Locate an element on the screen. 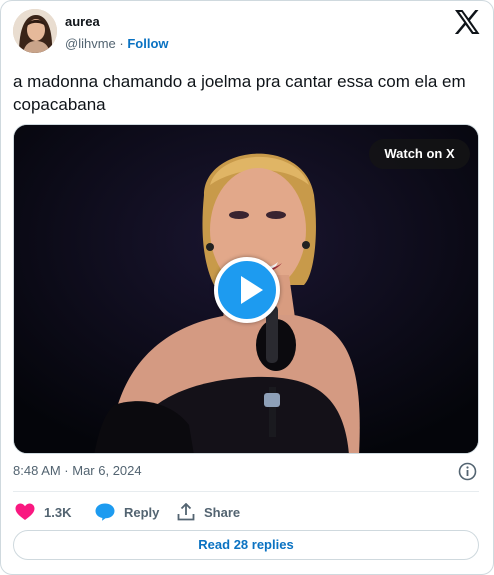 The height and width of the screenshot is (575, 494). reply-button: Reply is located at coordinates (127, 512).